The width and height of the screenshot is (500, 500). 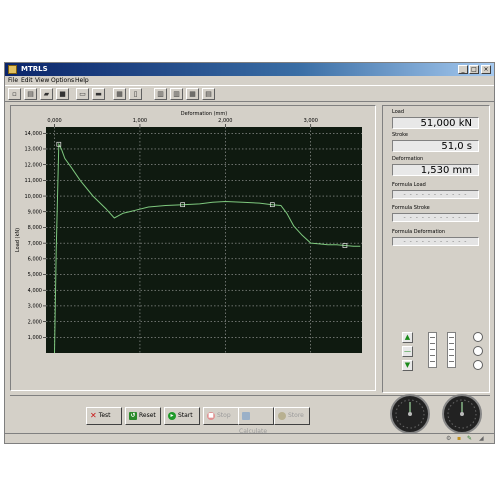 I want to click on maximize-button: □, so click(x=474, y=69).